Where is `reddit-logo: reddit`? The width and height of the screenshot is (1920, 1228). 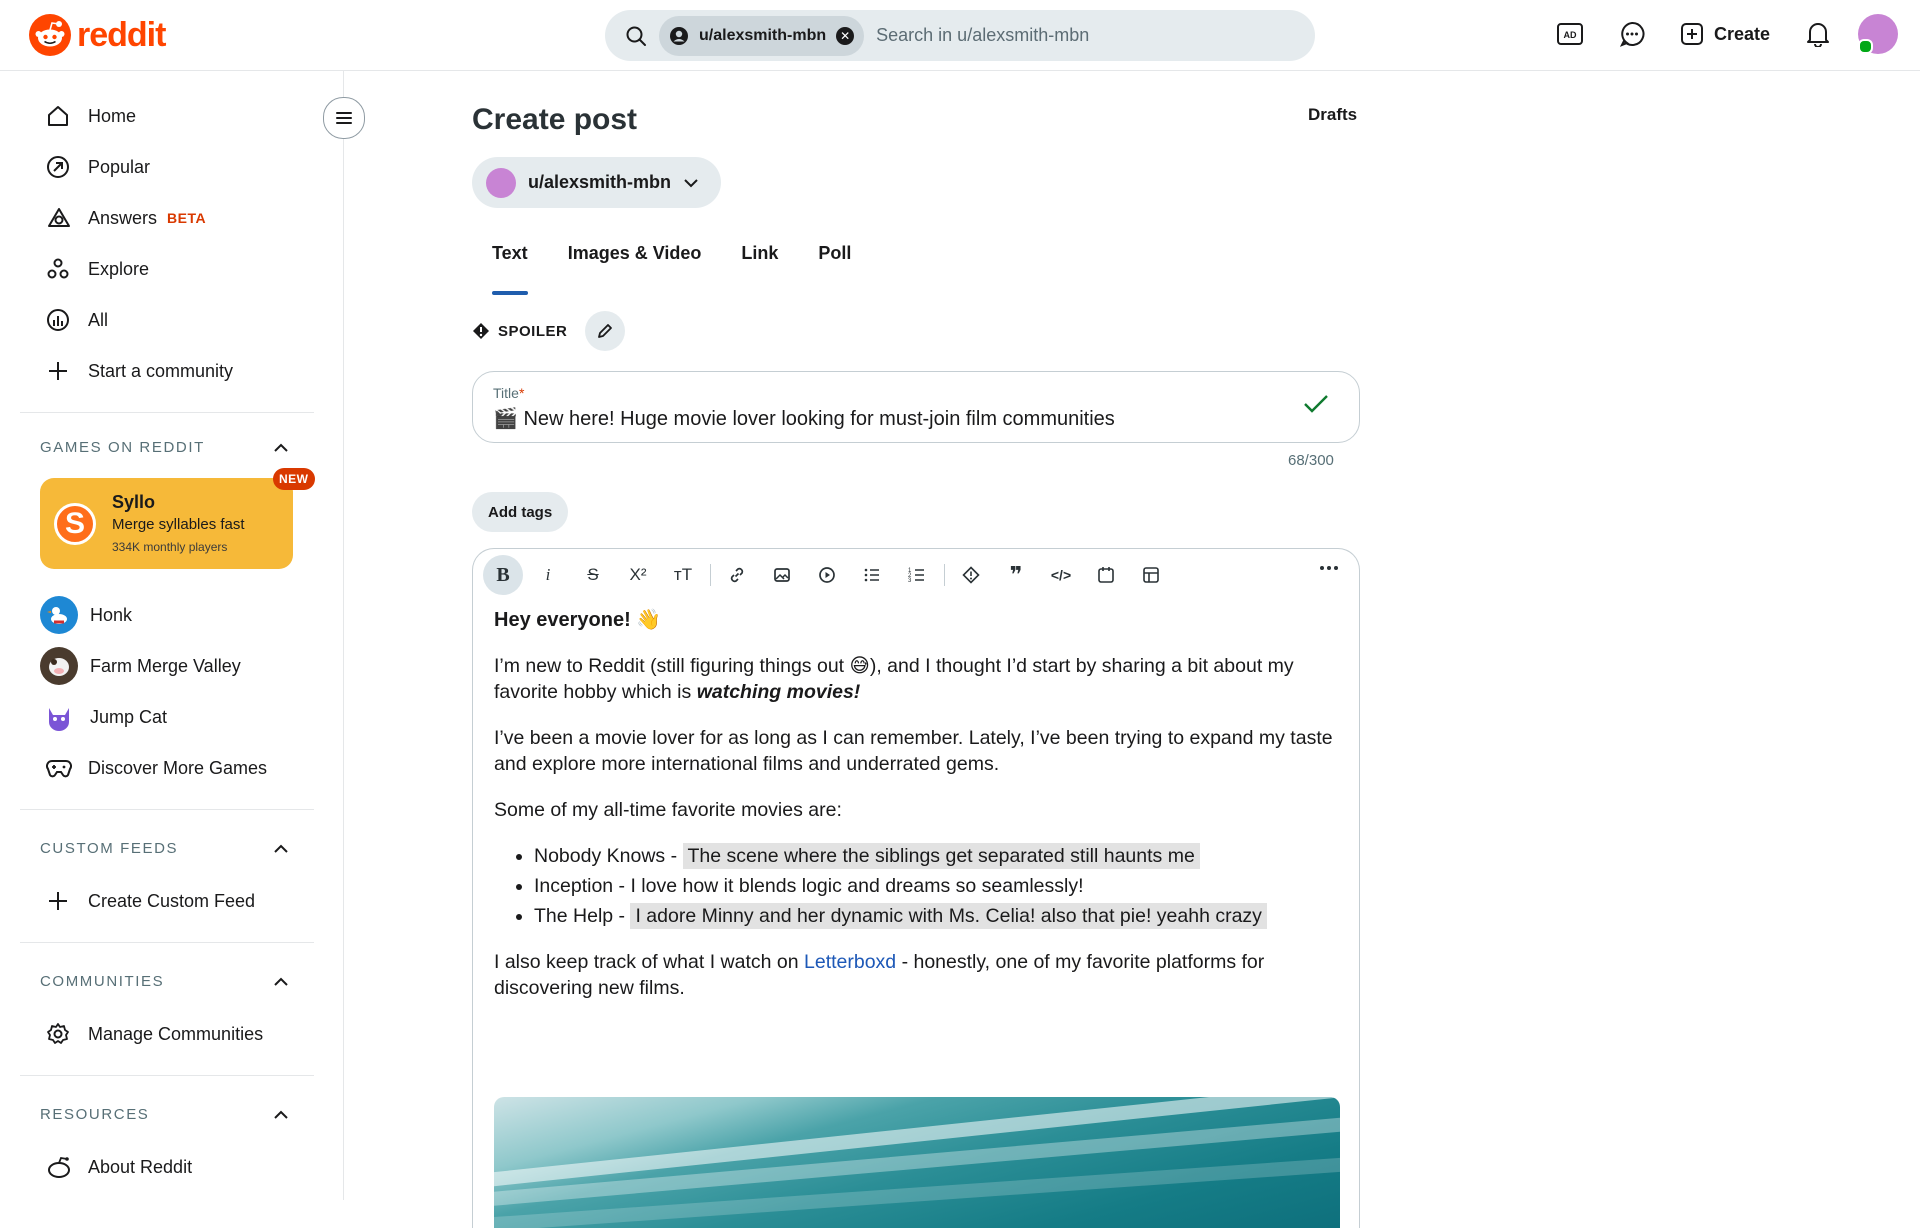 reddit-logo: reddit is located at coordinates (97, 35).